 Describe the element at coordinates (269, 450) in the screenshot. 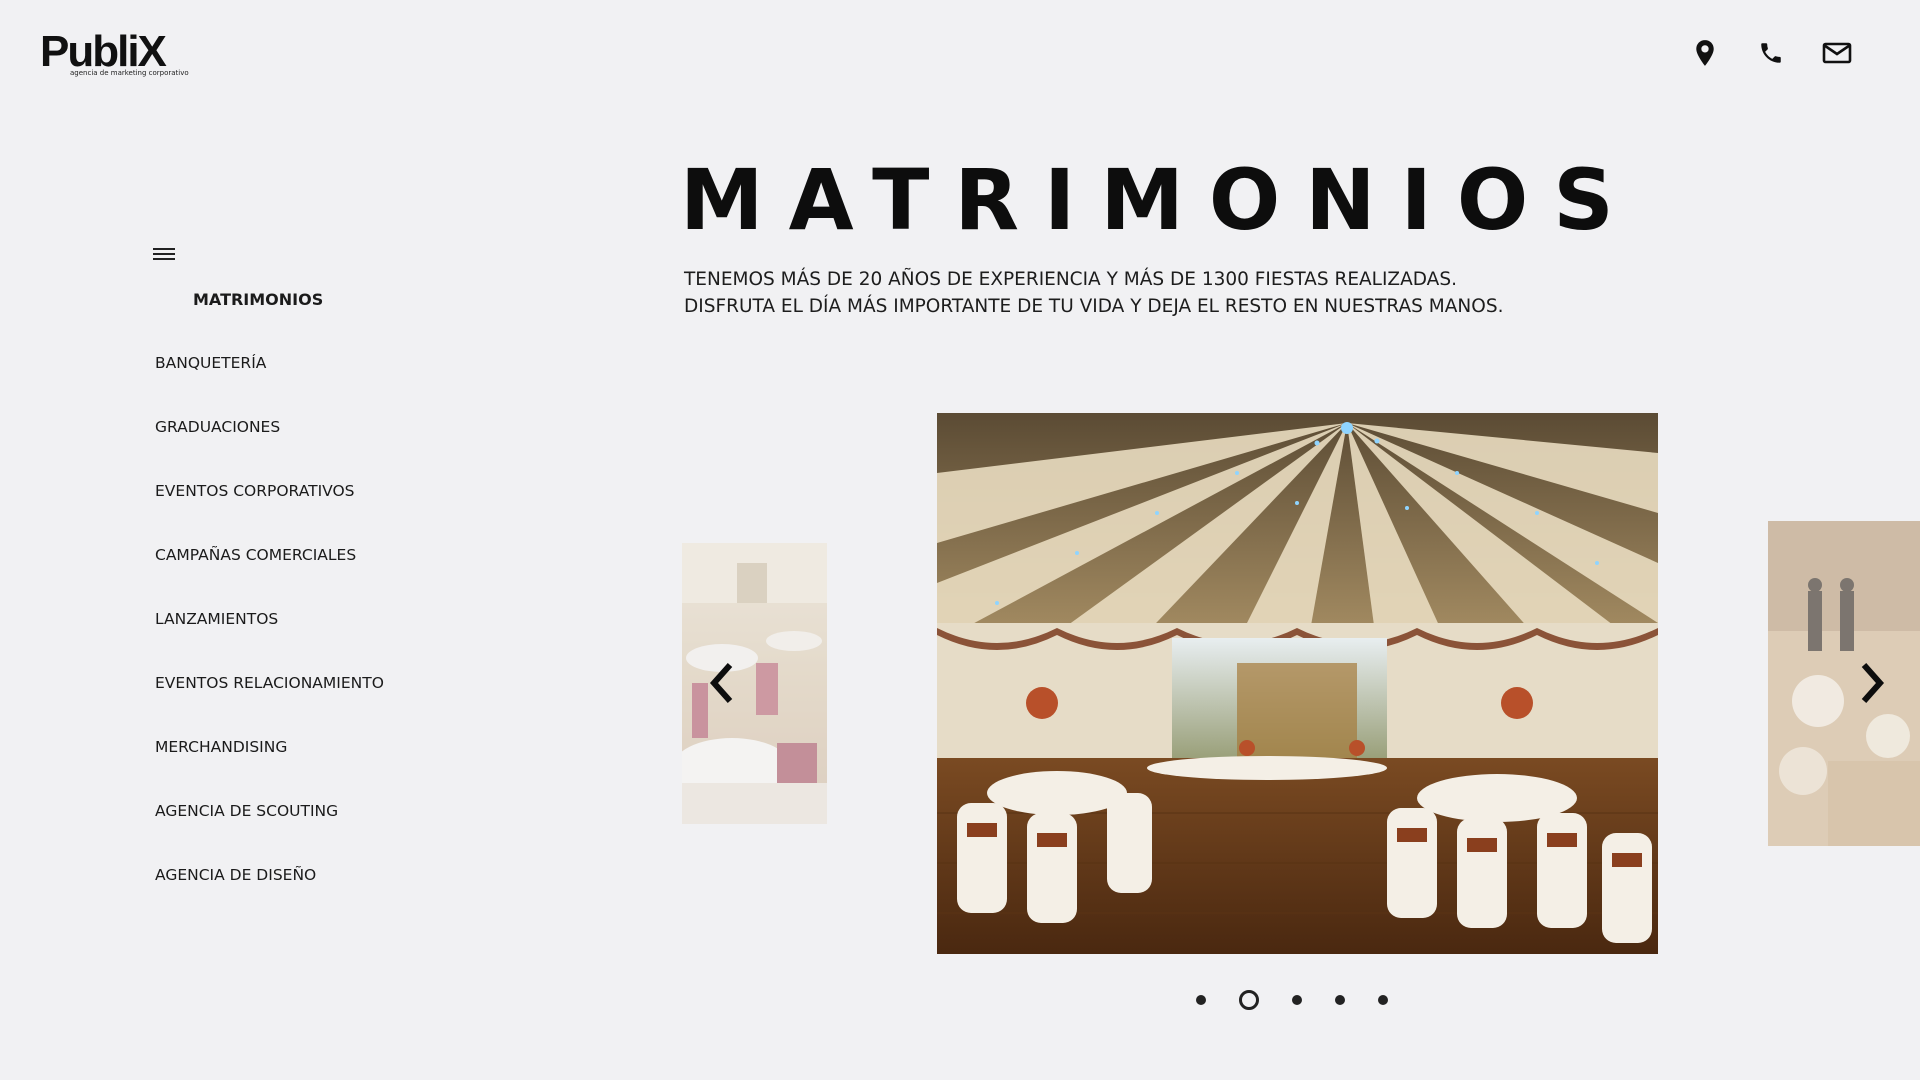

I see `sidebar-item-graduaciones: GRADUACIONES` at that location.